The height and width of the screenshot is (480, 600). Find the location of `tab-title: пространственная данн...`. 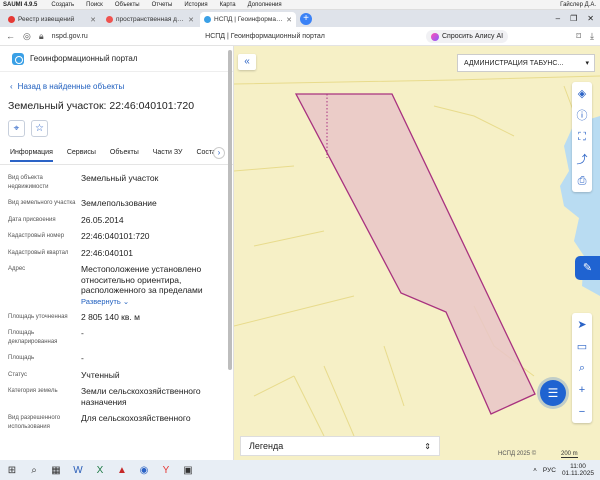

tab-title: пространственная данн... is located at coordinates (150, 19).